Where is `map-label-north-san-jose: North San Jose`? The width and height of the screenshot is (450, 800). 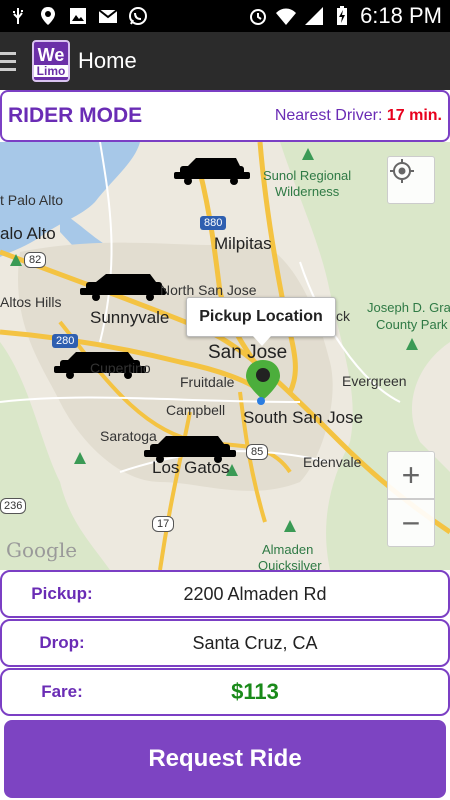 map-label-north-san-jose: North San Jose is located at coordinates (208, 290).